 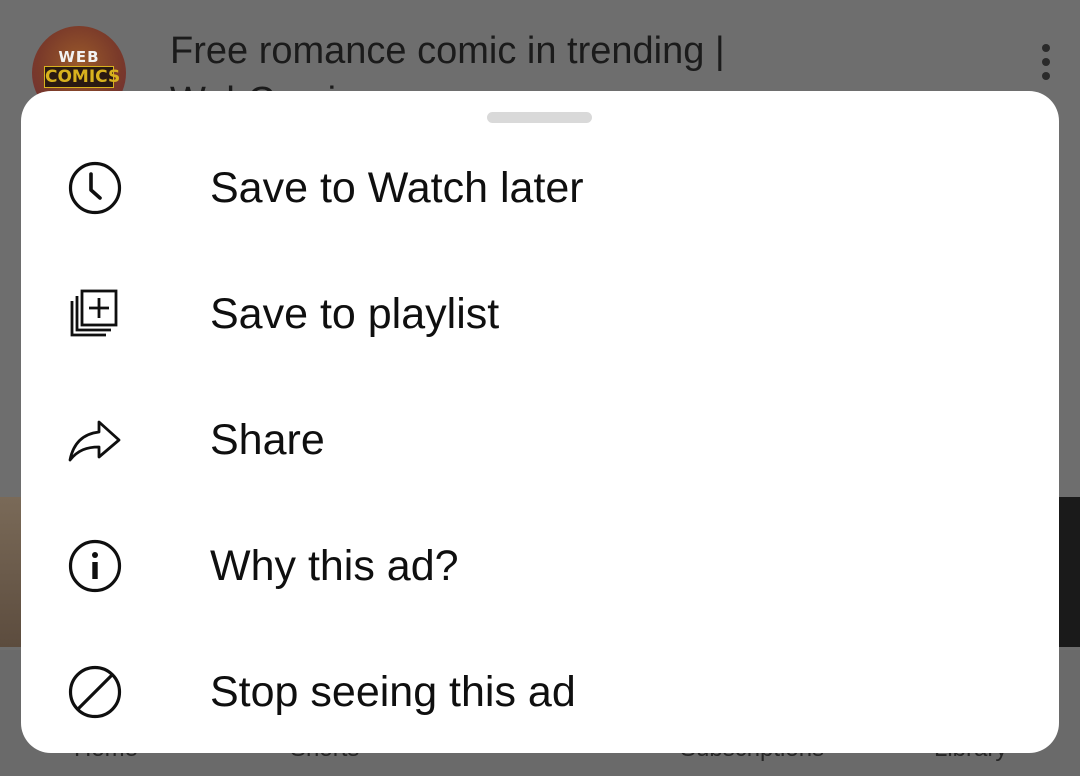 I want to click on more-options-icon, so click(x=1046, y=64).